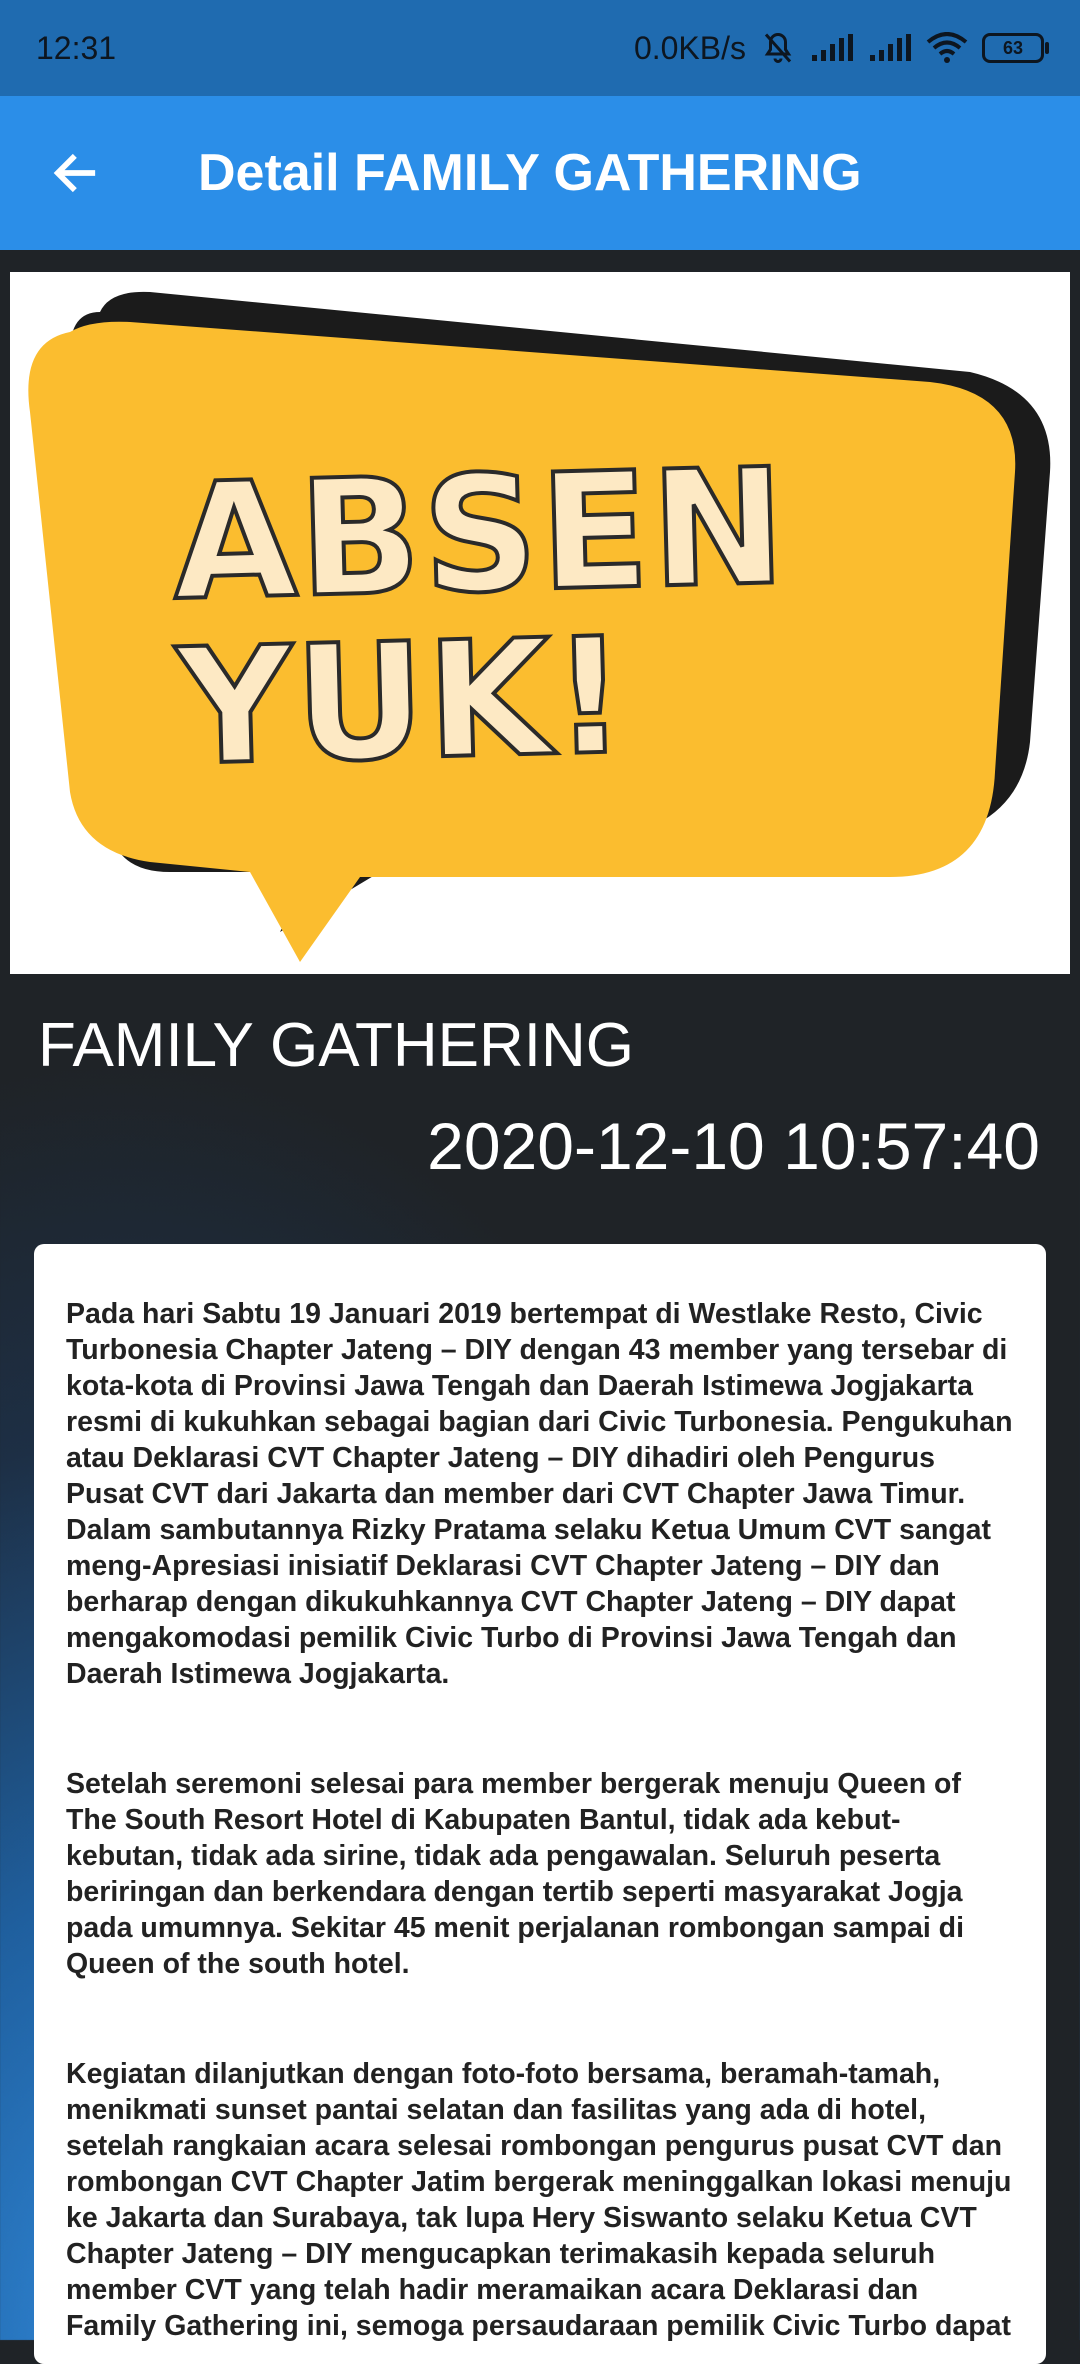 This screenshot has width=1080, height=2364. I want to click on event-datetime: 2020-12-10 10:57:40, so click(733, 1146).